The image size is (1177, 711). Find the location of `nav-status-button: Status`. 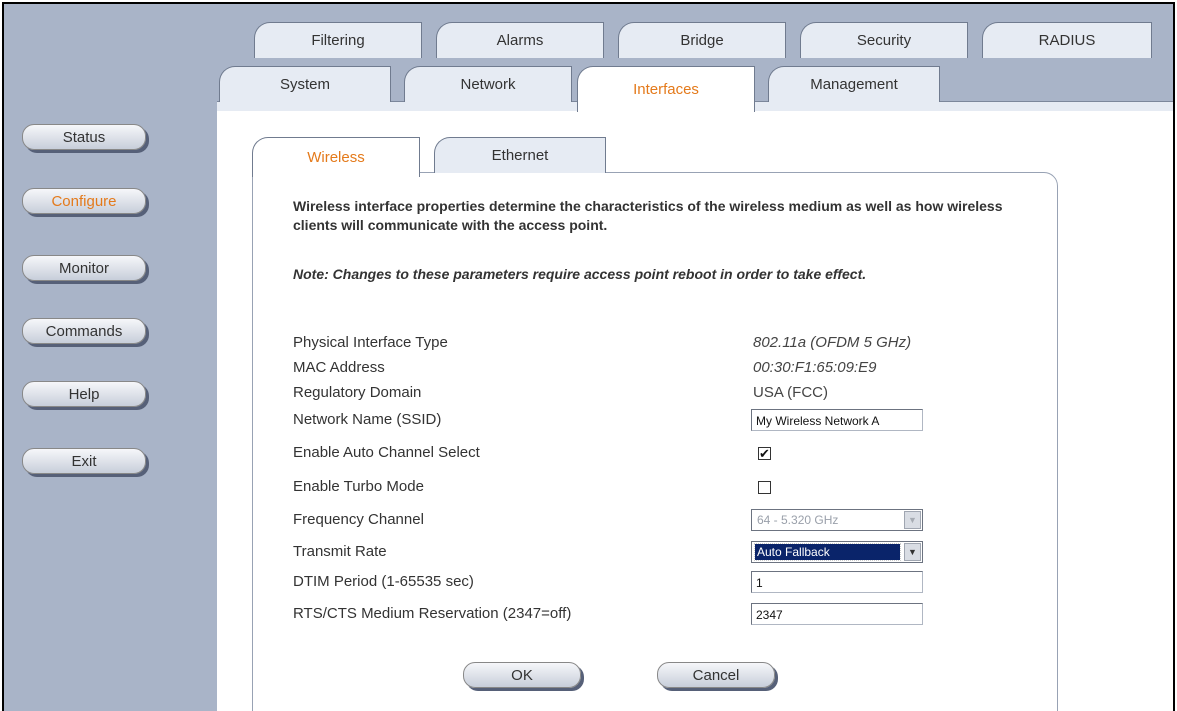

nav-status-button: Status is located at coordinates (84, 137).